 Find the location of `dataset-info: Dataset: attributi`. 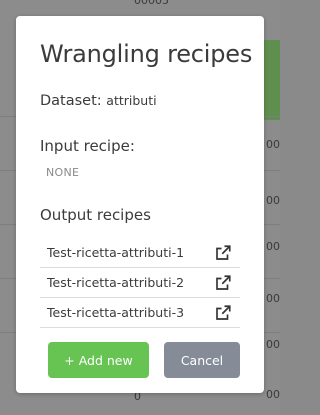

dataset-info: Dataset: attributi is located at coordinates (98, 101).